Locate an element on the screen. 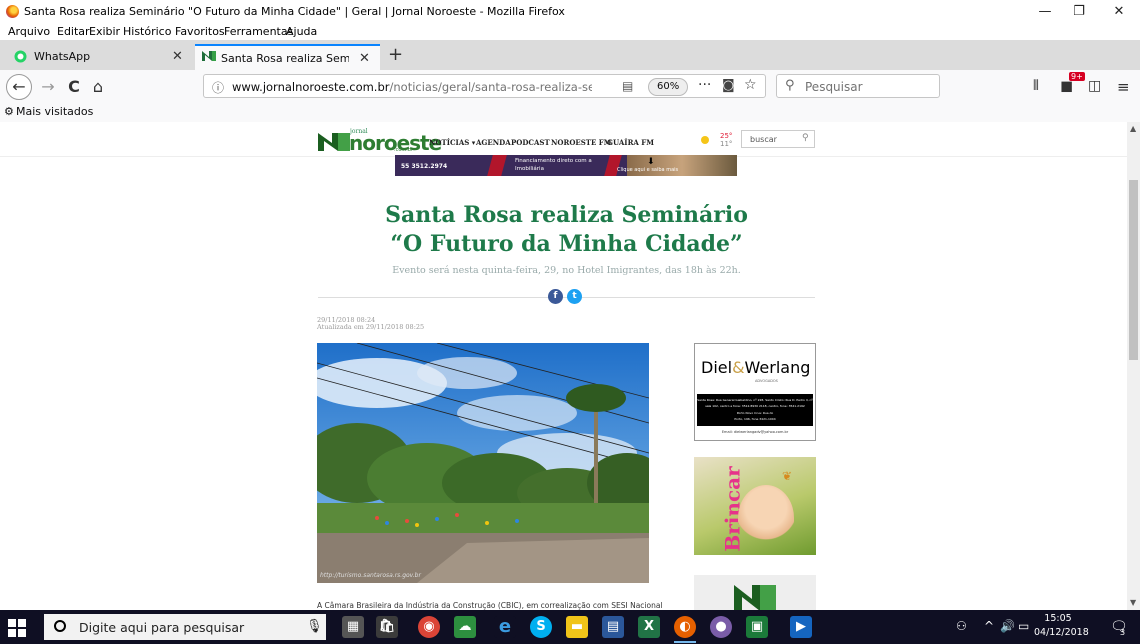  sheets-app-icon: ☁ is located at coordinates (465, 627).